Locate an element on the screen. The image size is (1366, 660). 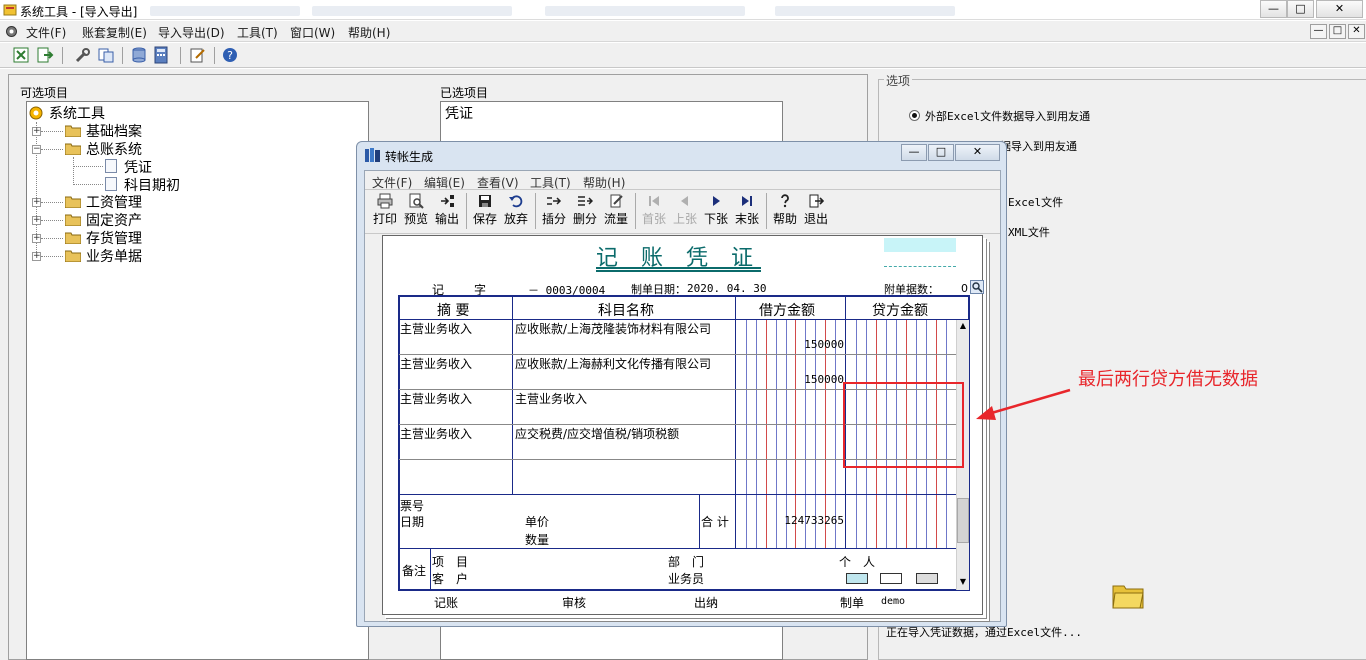
voucher-title: 记 账 凭 证 is located at coordinates (678, 258).